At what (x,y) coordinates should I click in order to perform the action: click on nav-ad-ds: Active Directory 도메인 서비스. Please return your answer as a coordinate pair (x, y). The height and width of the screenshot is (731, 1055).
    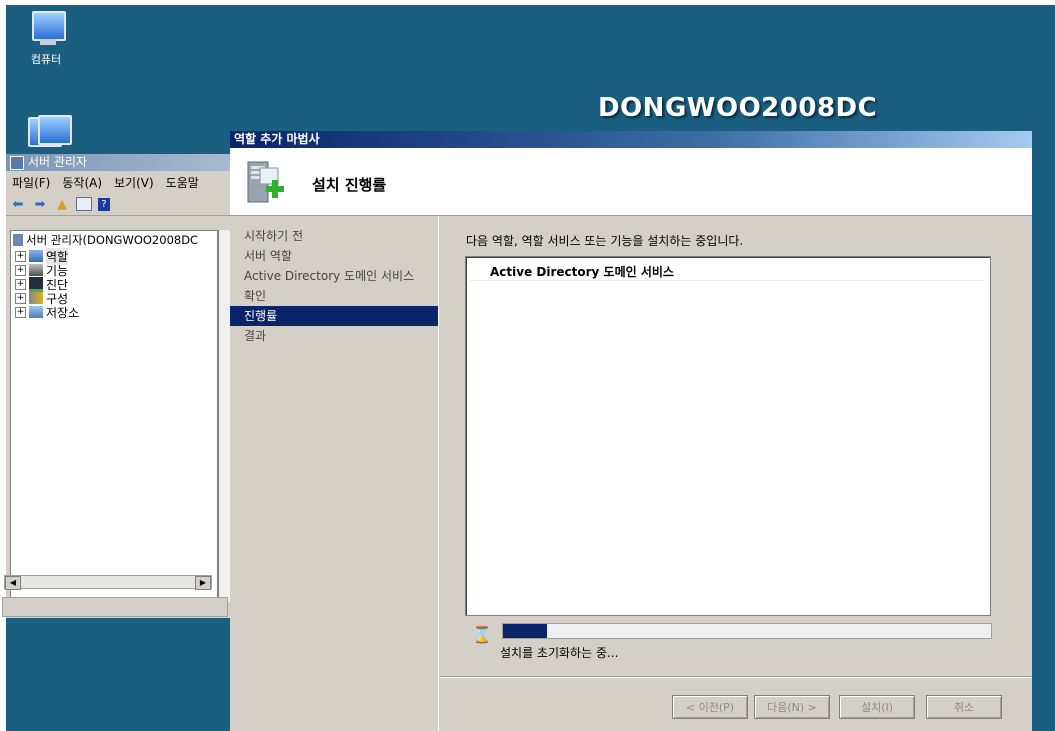
    Looking at the image, I should click on (329, 276).